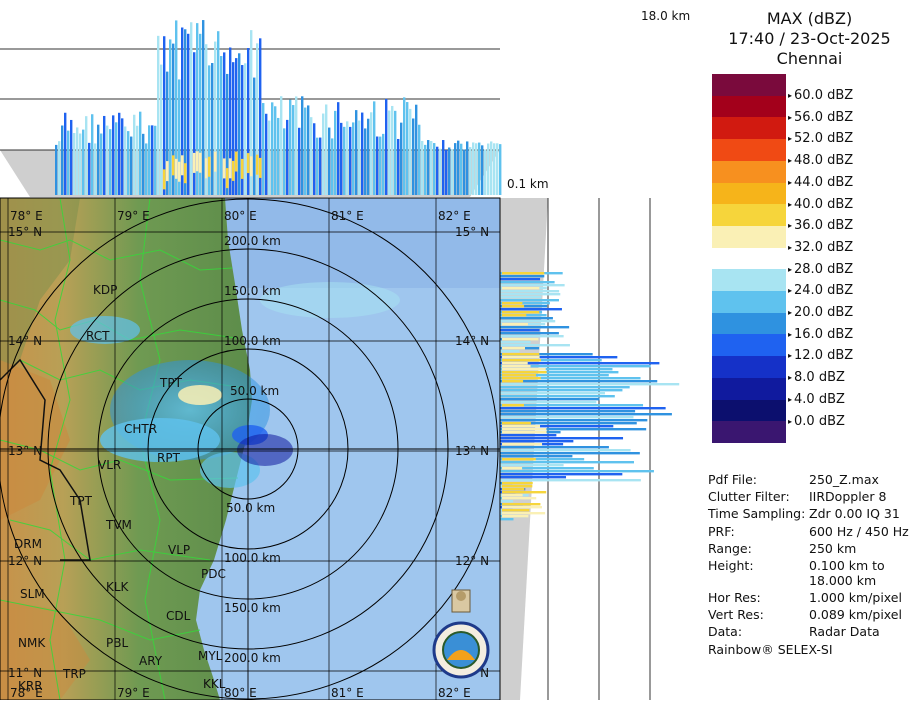  What do you see at coordinates (81, 501) in the screenshot?
I see `place-label: TPT` at bounding box center [81, 501].